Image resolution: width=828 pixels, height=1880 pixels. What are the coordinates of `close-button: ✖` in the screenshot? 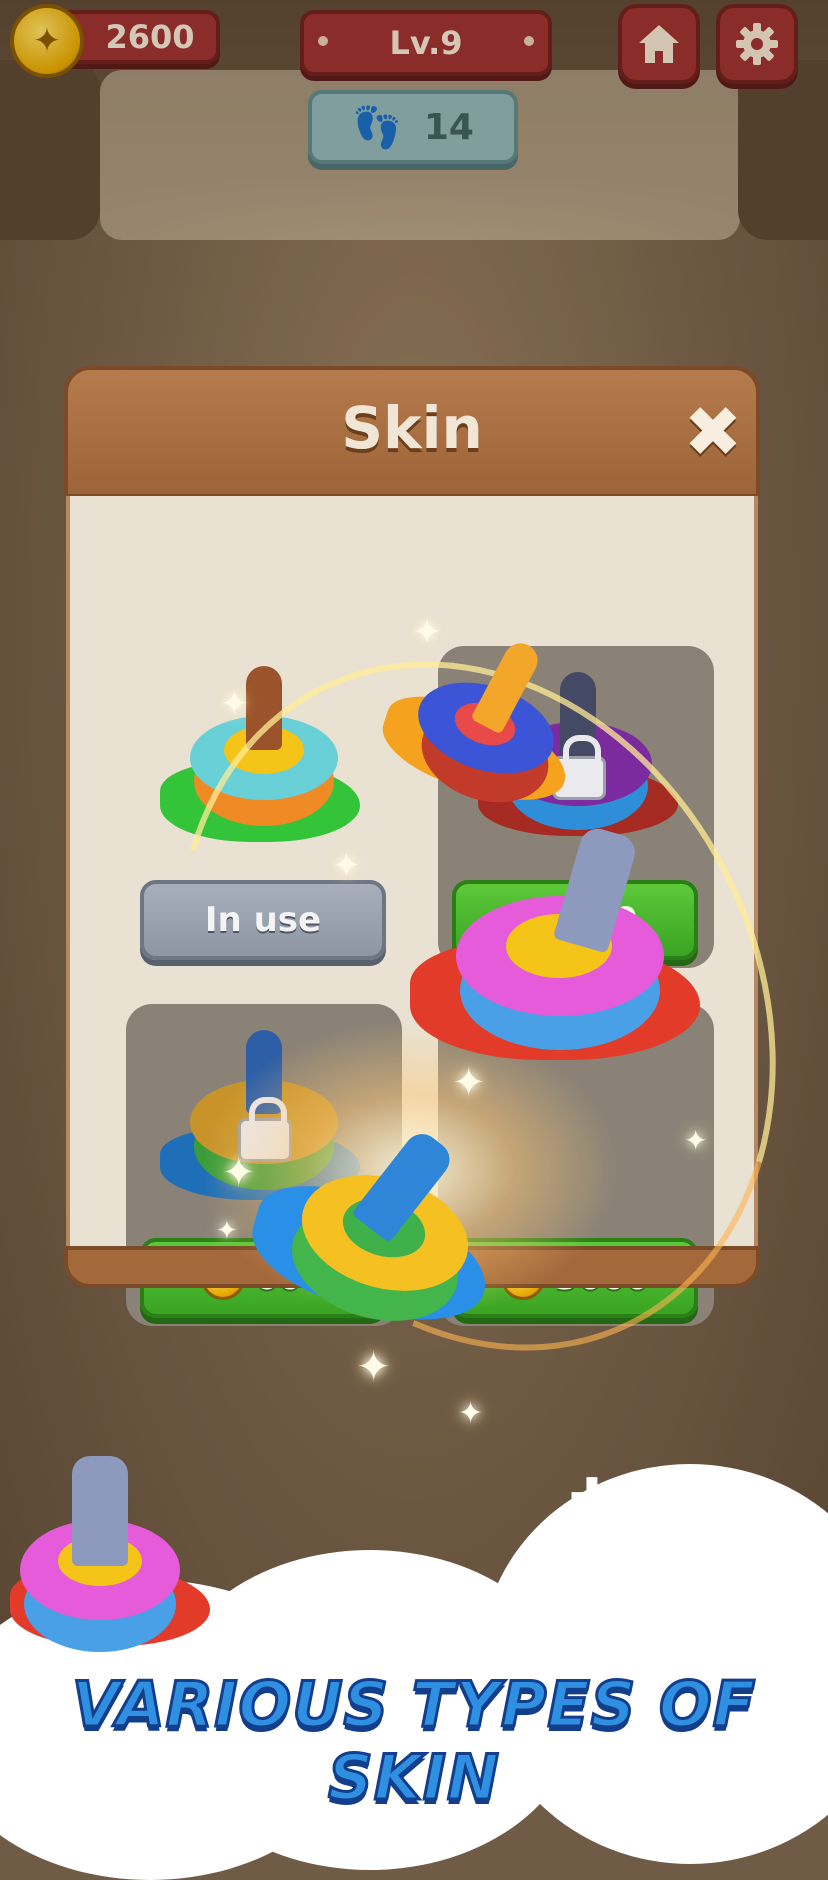 It's located at (713, 433).